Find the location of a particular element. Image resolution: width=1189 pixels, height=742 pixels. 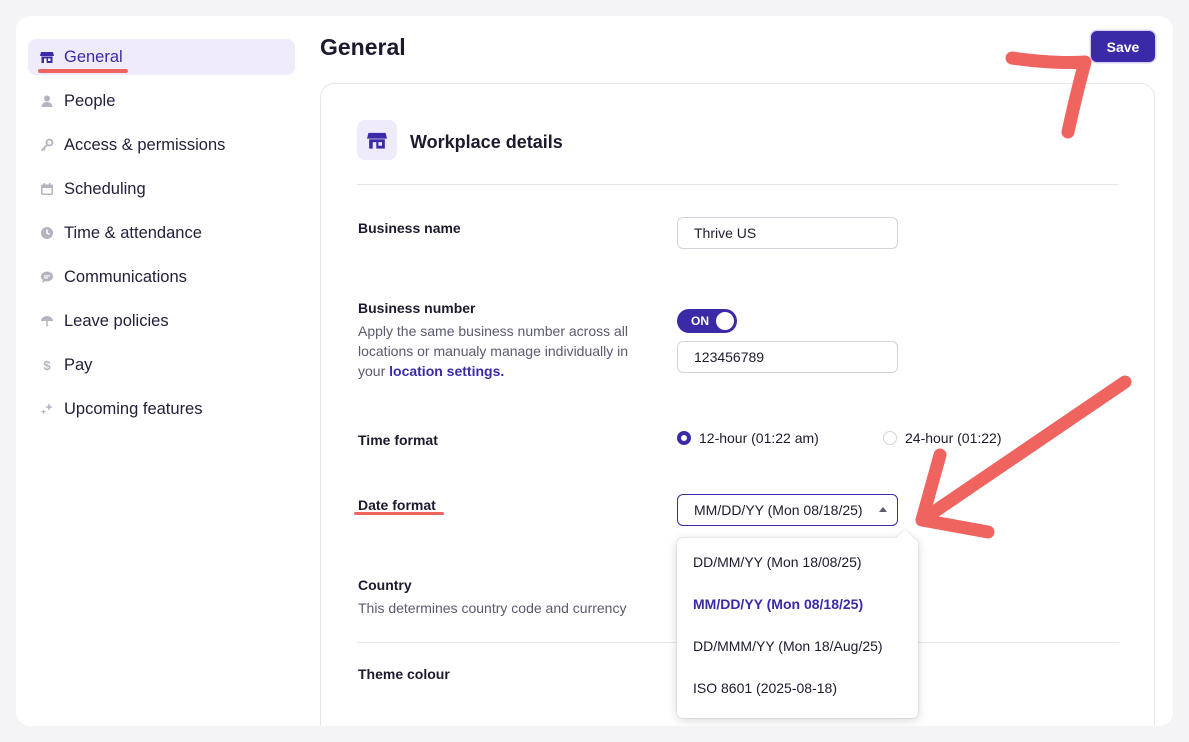

date-format-label: Date format is located at coordinates (397, 505).